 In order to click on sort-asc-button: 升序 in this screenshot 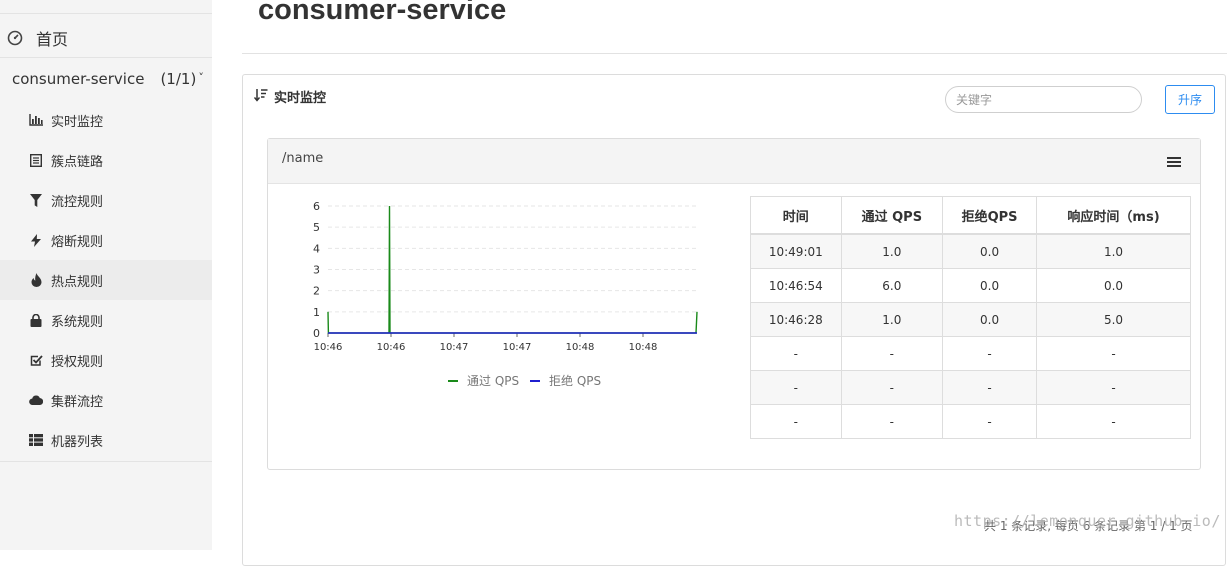, I will do `click(1190, 99)`.